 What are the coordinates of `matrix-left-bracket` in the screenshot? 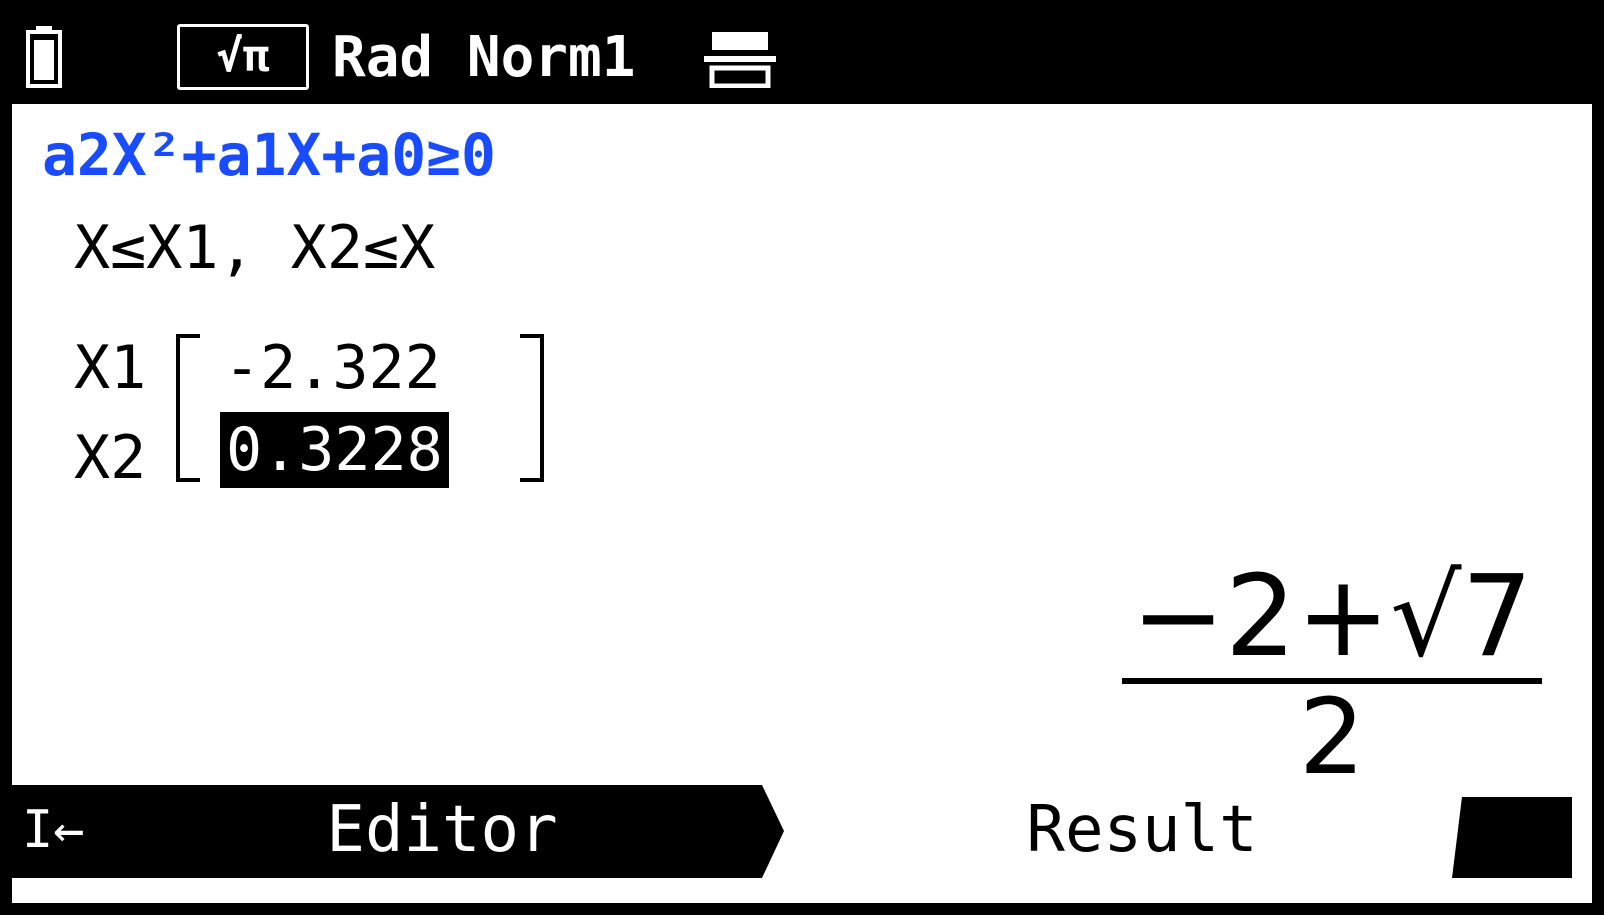 It's located at (188, 408).